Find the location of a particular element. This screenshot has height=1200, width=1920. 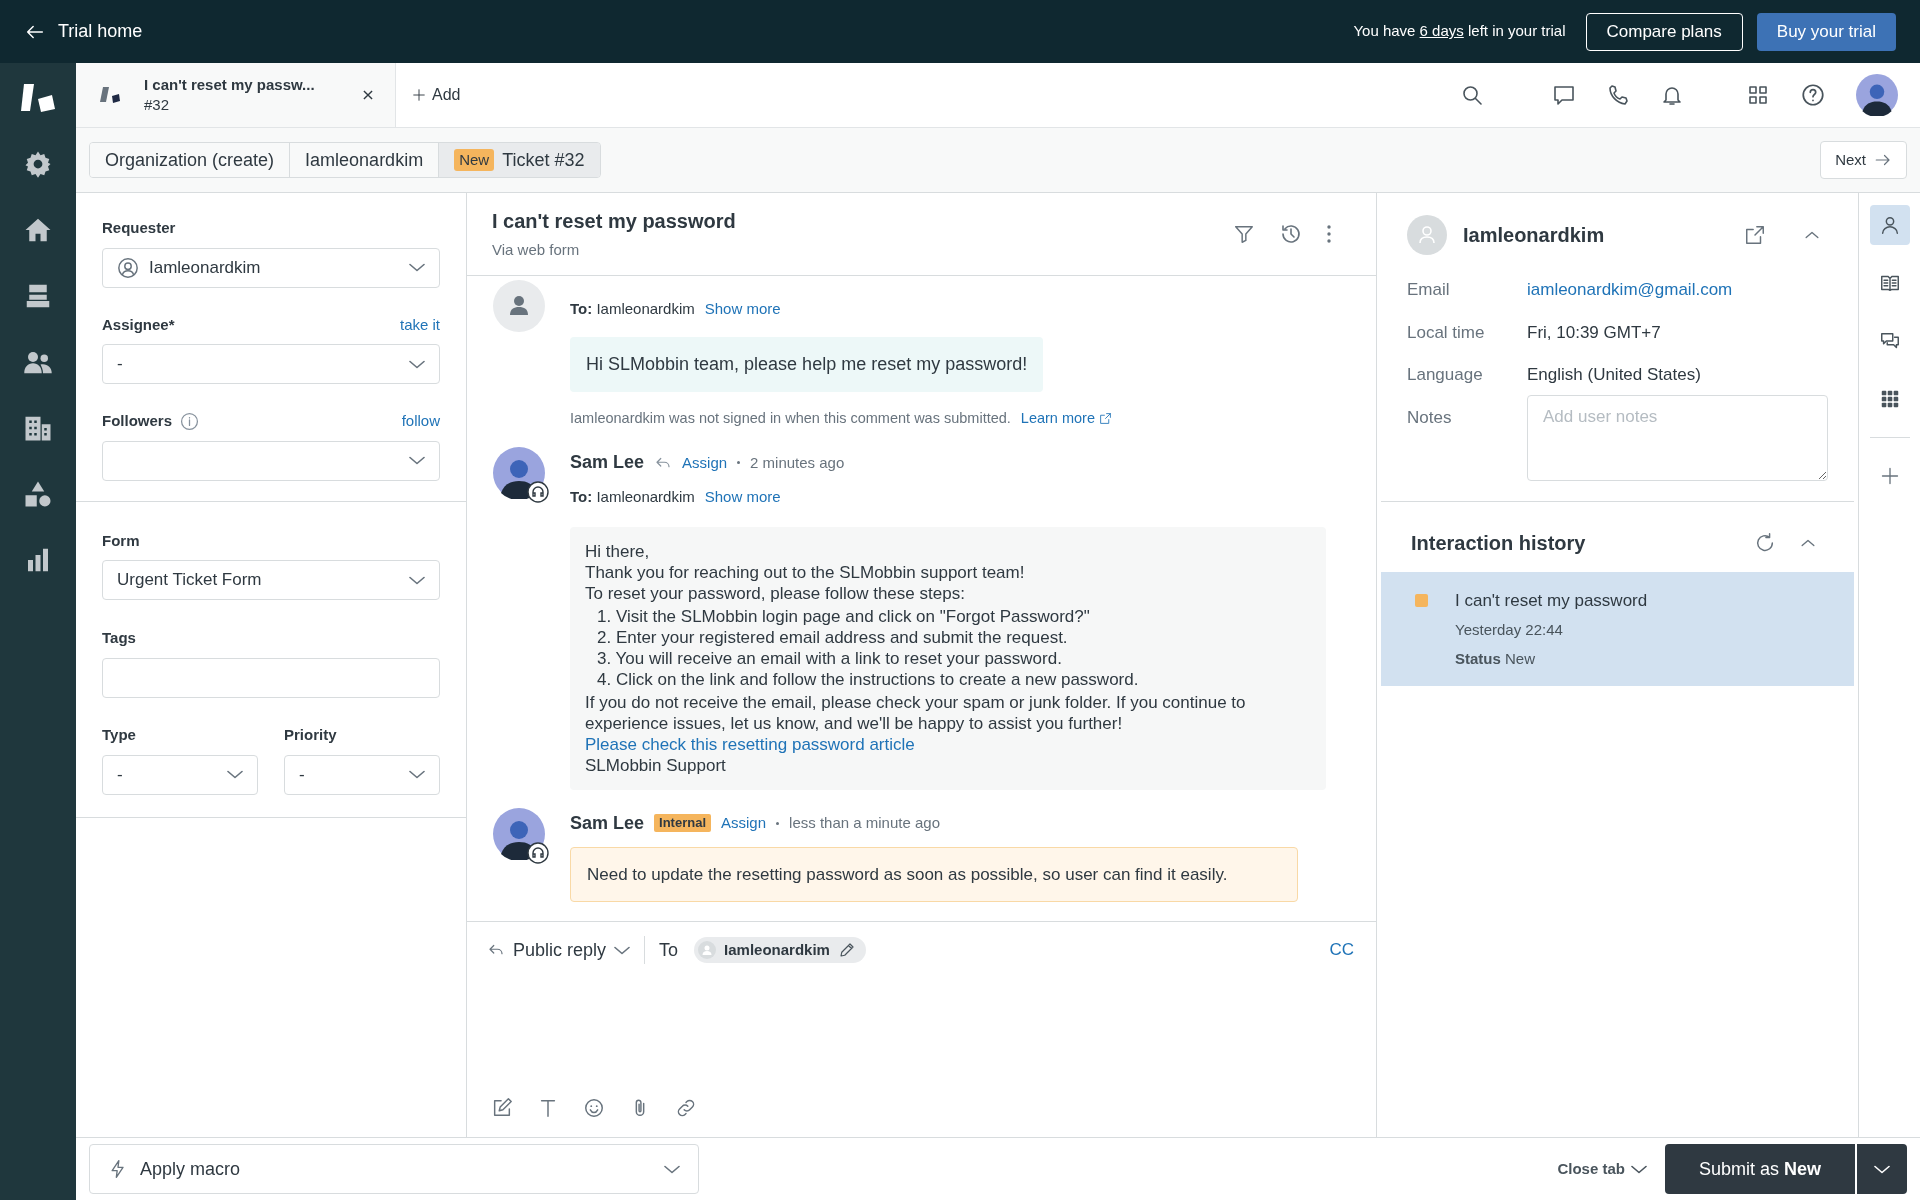

user-circle-icon is located at coordinates (128, 267).